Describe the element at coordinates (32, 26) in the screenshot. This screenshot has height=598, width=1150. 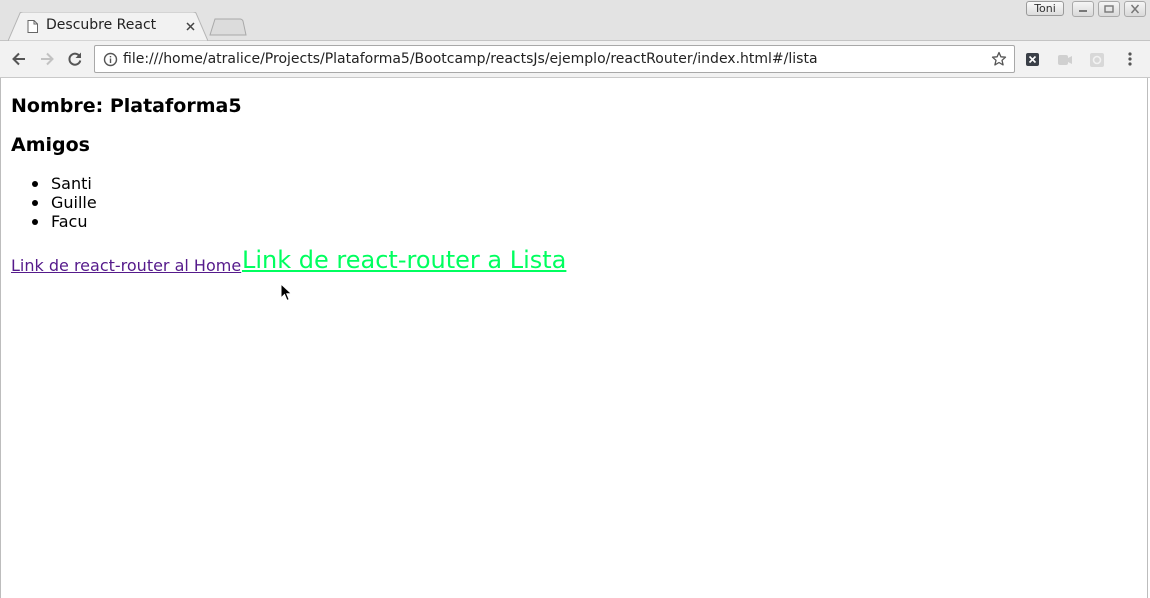
I see `page-icon` at that location.